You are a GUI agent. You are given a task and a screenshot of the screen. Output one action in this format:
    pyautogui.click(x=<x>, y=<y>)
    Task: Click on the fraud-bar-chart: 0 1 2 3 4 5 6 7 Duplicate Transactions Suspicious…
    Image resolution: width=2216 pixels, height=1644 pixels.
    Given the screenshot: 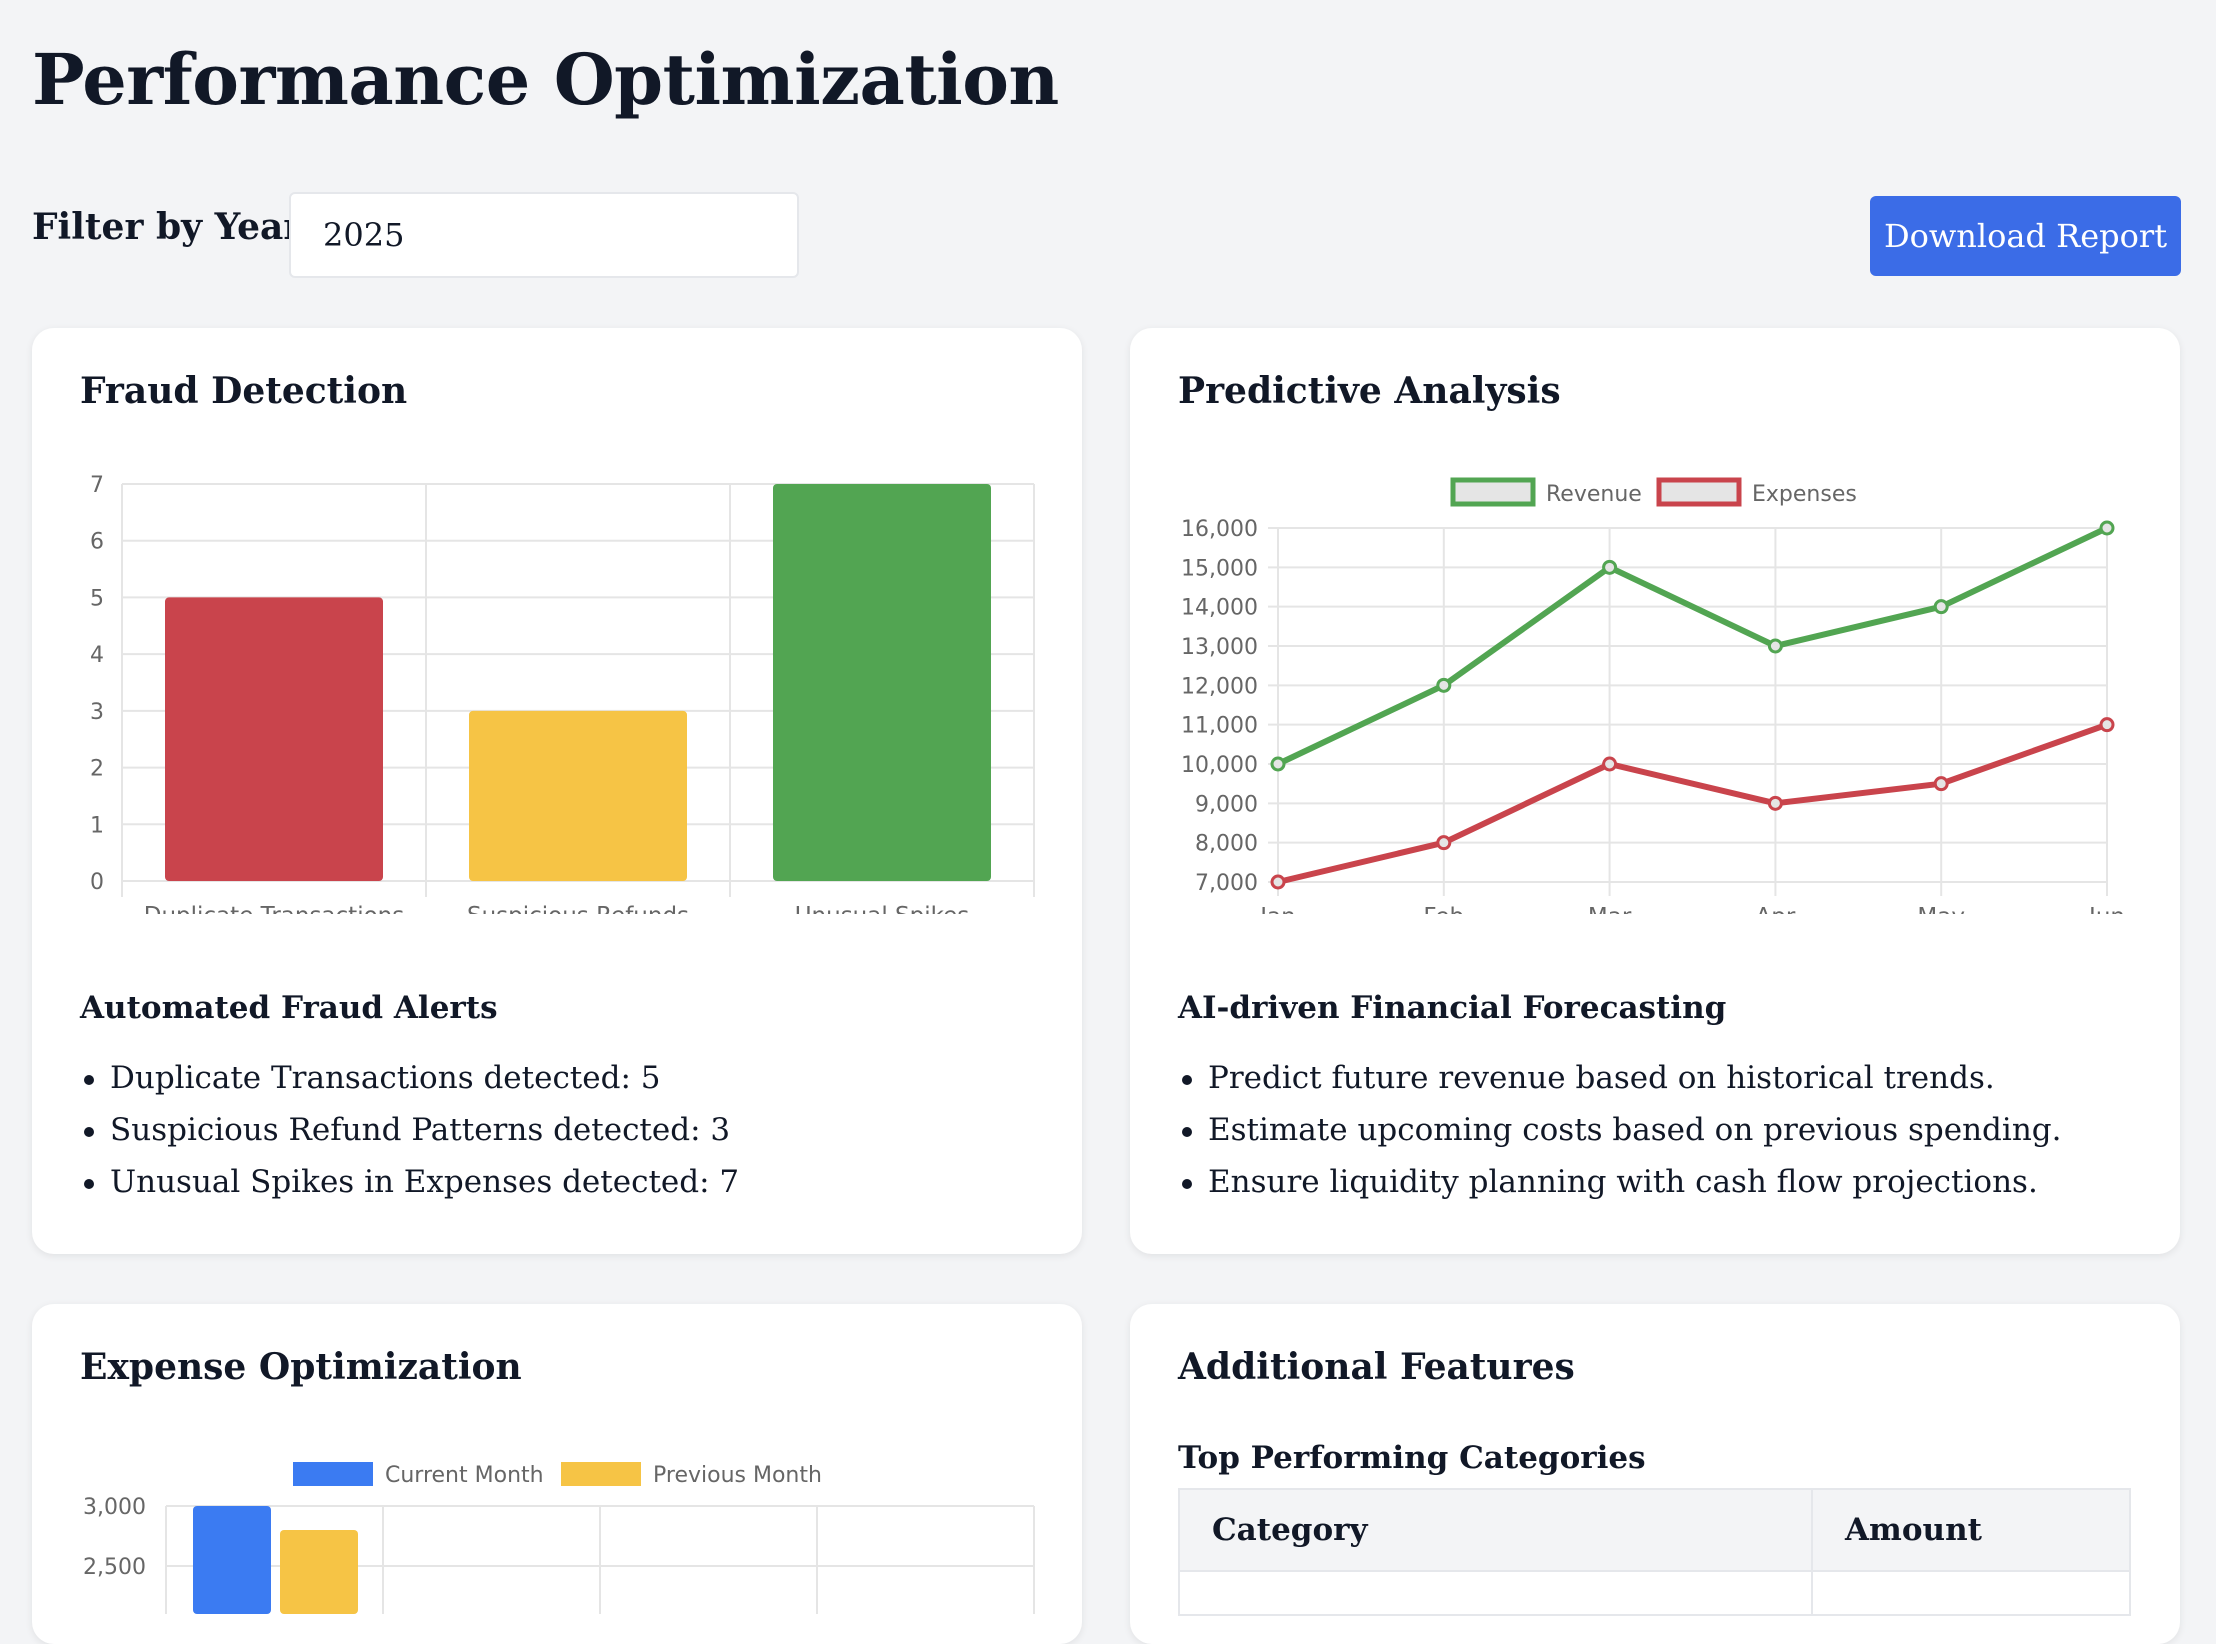 What is the action you would take?
    pyautogui.click(x=562, y=693)
    